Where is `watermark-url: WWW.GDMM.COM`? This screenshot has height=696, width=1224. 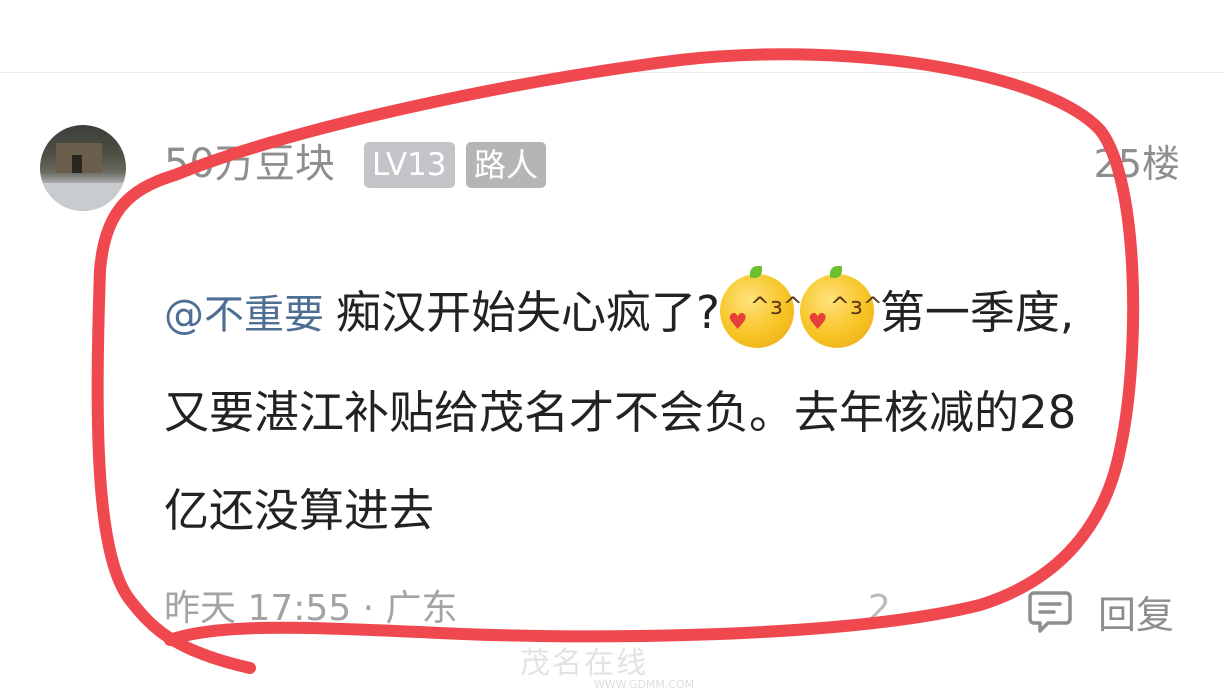 watermark-url: WWW.GDMM.COM is located at coordinates (644, 684).